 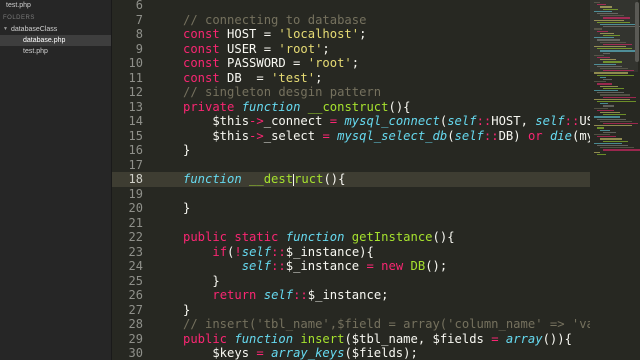 I want to click on code-line: 18 function __destruct(){, so click(x=351, y=179).